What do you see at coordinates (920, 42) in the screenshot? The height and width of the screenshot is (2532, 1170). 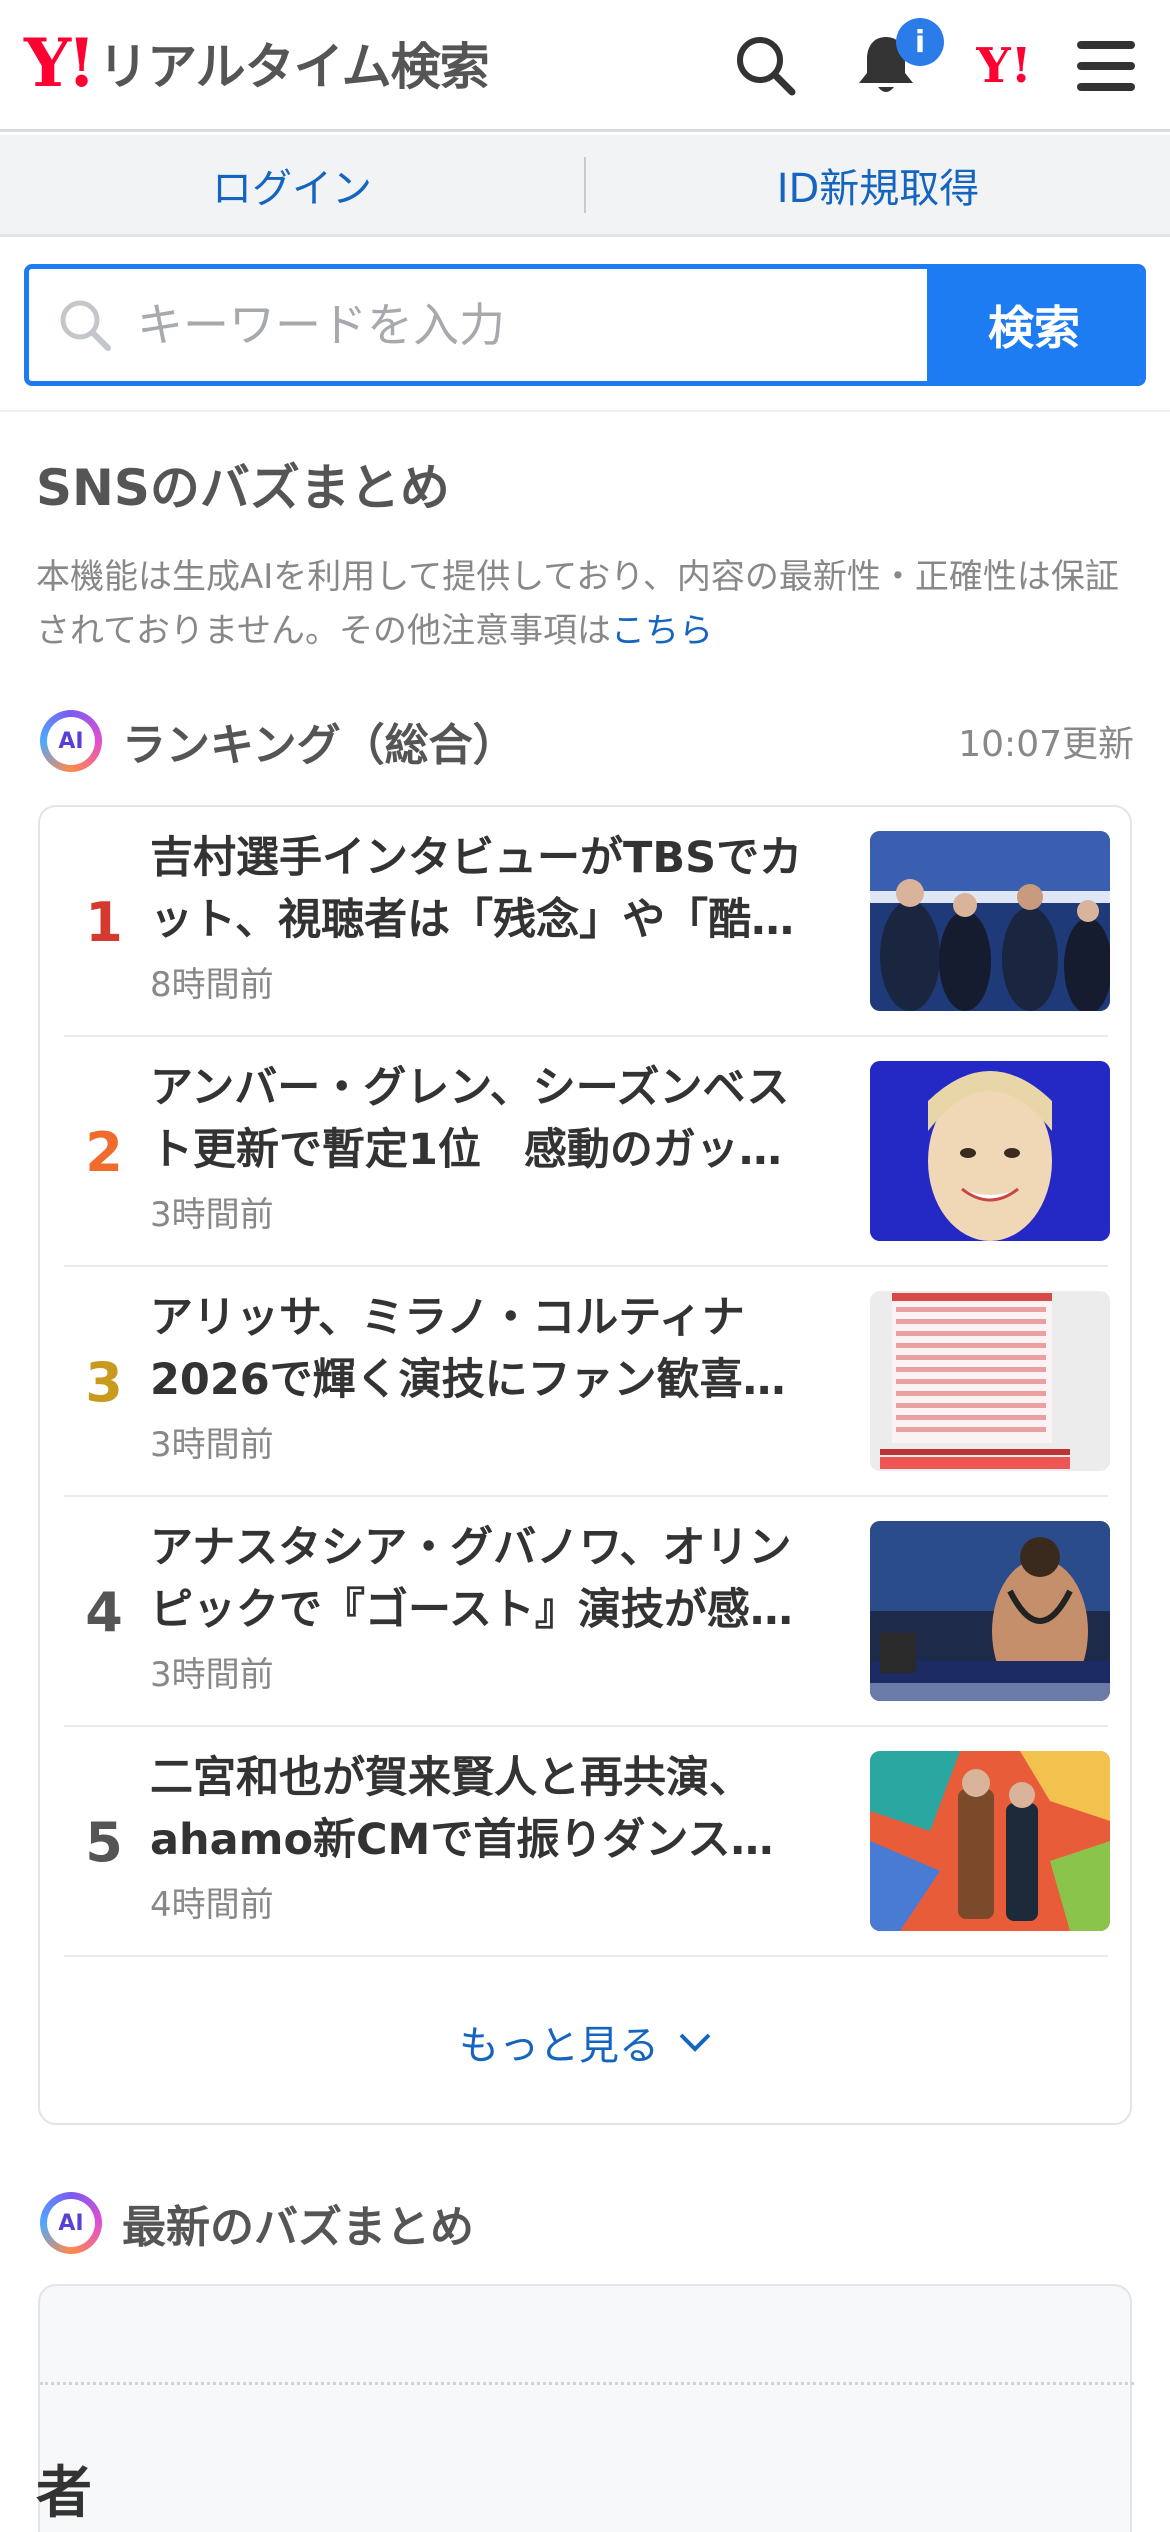 I see `notification-badge: i` at bounding box center [920, 42].